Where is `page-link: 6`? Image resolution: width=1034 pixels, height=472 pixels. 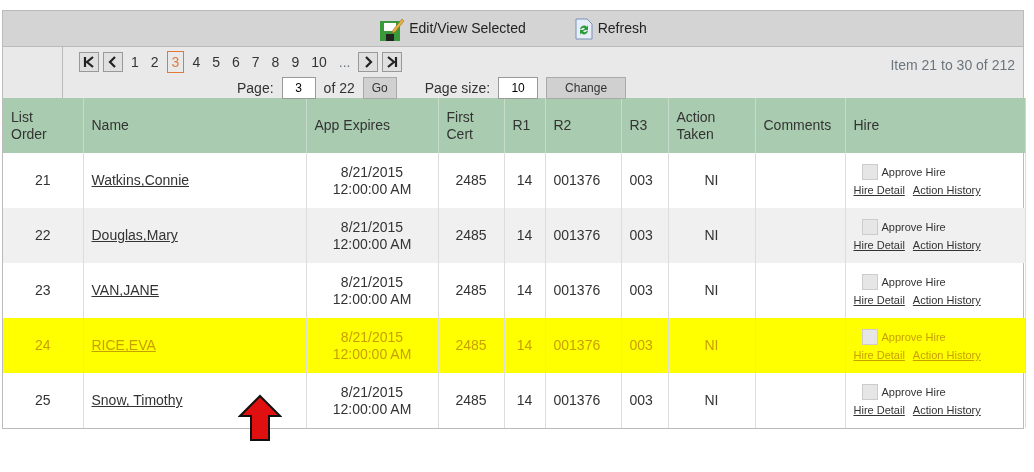
page-link: 6 is located at coordinates (236, 62).